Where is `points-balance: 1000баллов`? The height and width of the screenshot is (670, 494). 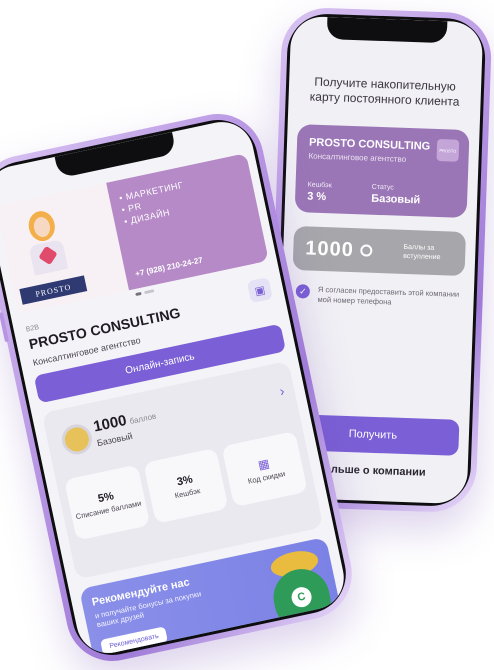
points-balance: 1000баллов is located at coordinates (124, 423).